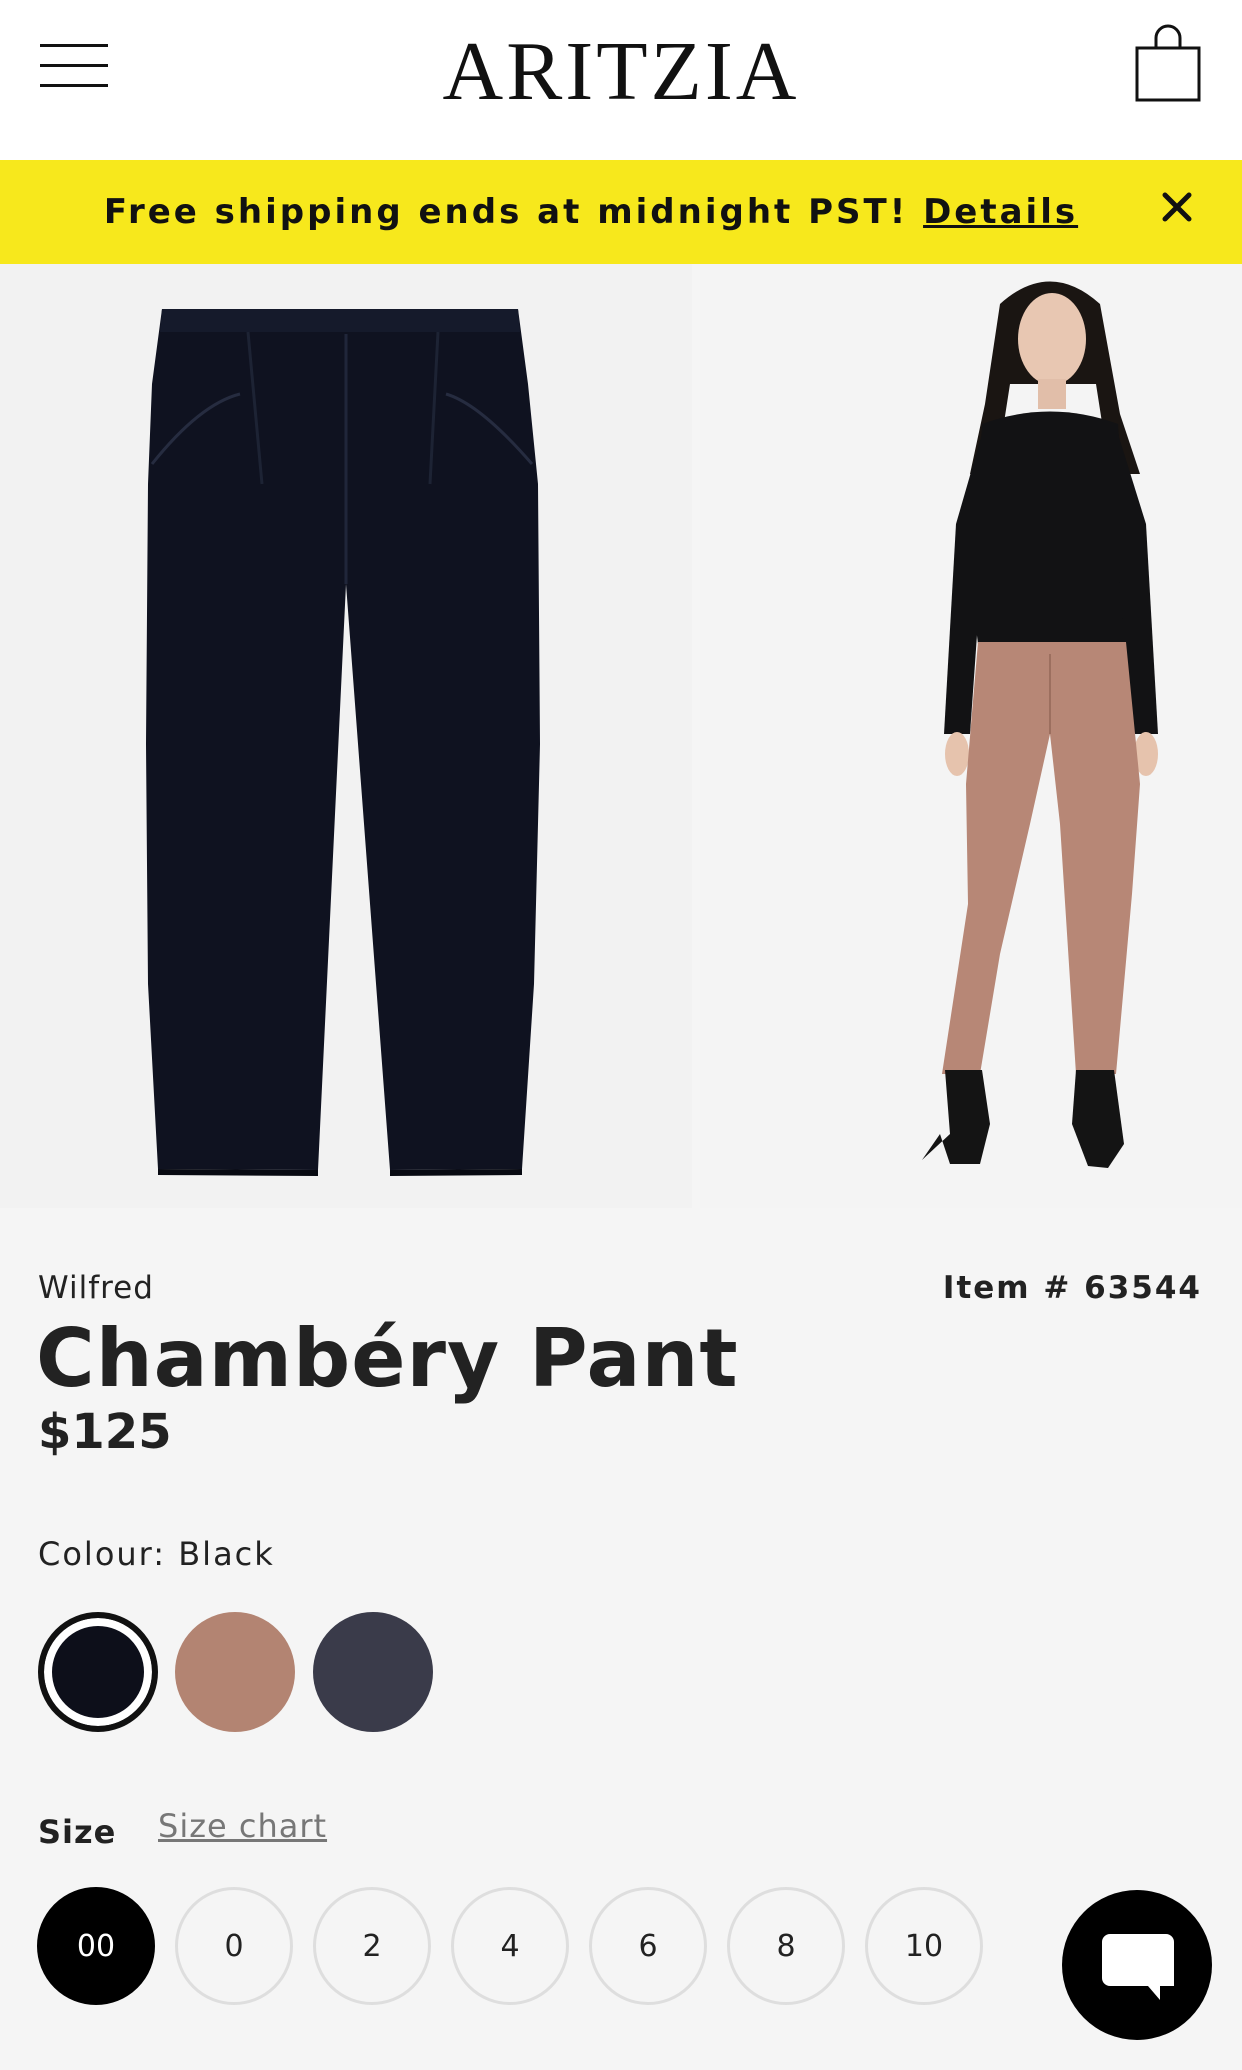  Describe the element at coordinates (648, 1946) in the screenshot. I see `size-option-6: 6` at that location.